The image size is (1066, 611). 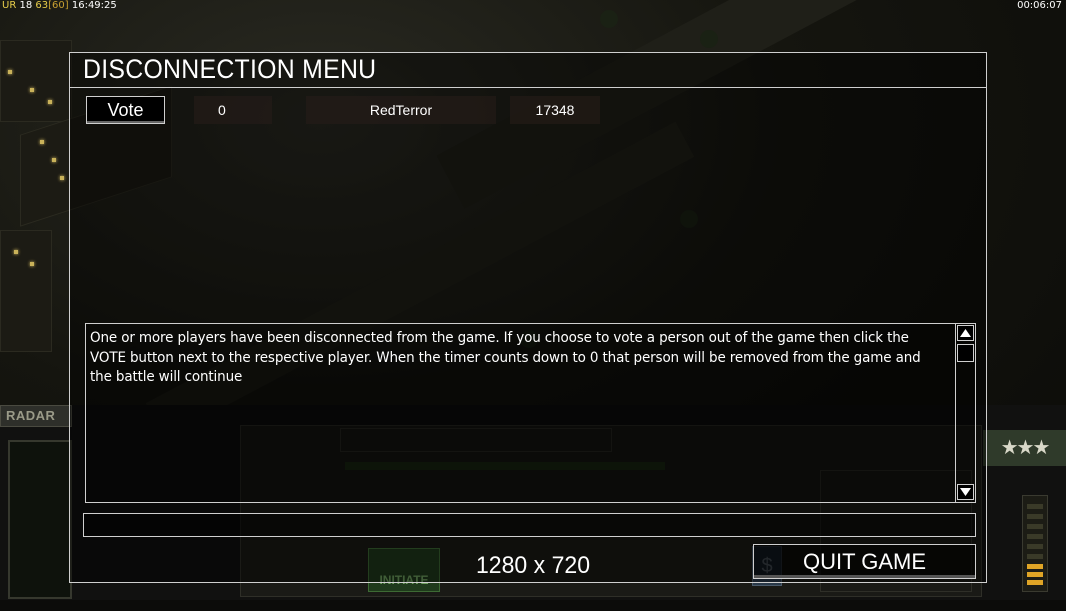 What do you see at coordinates (31, 415) in the screenshot?
I see `radar-label: RADAR` at bounding box center [31, 415].